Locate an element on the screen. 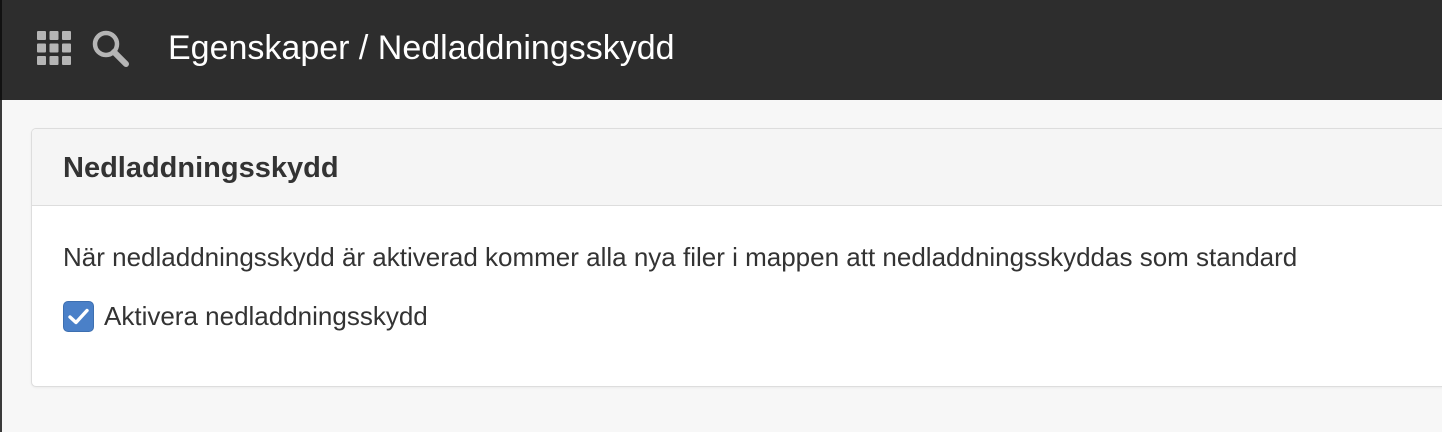  checkbox-label: Aktivera nedladdningsskydd is located at coordinates (266, 316).